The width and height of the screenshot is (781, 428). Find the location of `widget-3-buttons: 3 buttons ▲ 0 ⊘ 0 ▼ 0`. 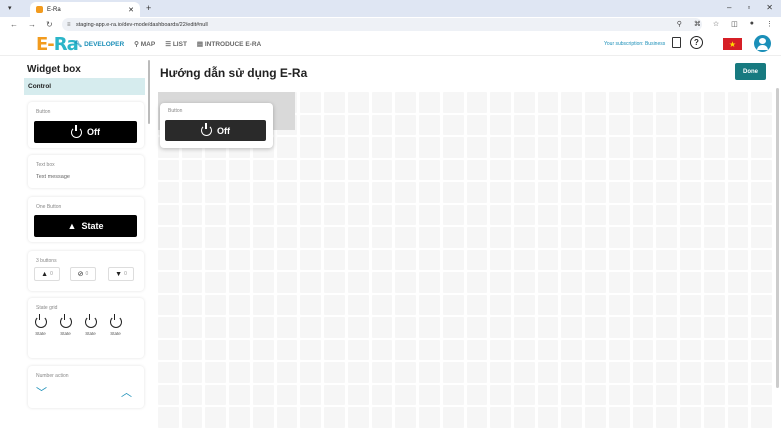

widget-3-buttons: 3 buttons ▲ 0 ⊘ 0 ▼ 0 is located at coordinates (86, 271).